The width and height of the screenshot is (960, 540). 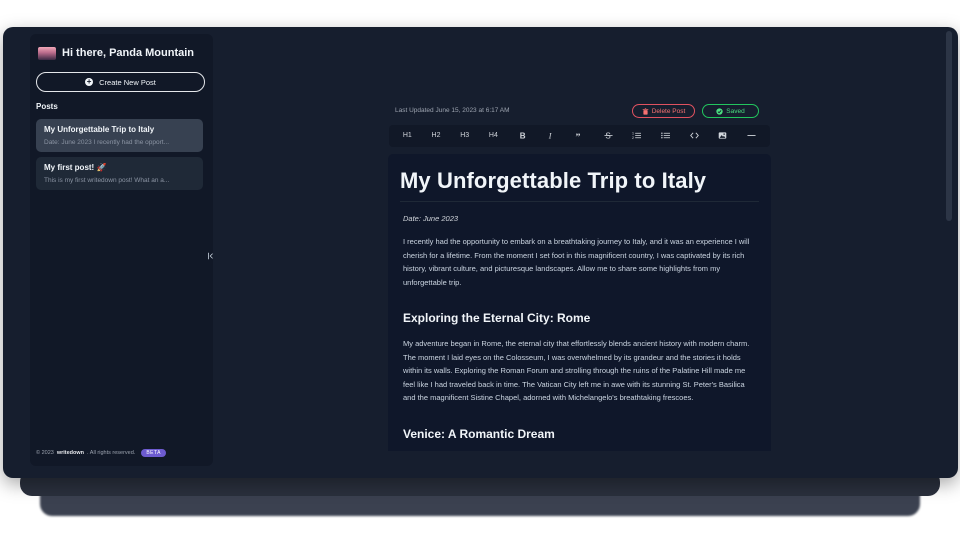 I want to click on ordered-list-icon: 12, so click(x=637, y=136).